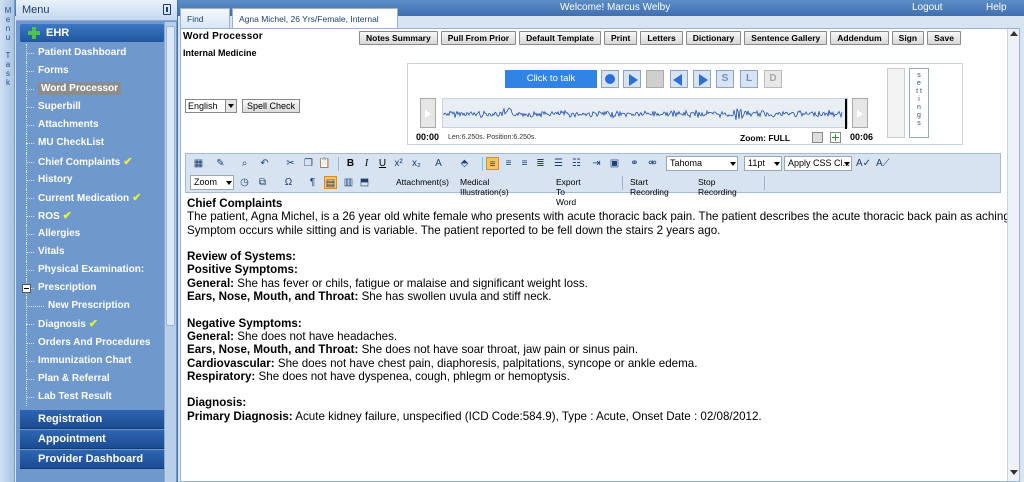  I want to click on letters-button: Letters, so click(661, 38).